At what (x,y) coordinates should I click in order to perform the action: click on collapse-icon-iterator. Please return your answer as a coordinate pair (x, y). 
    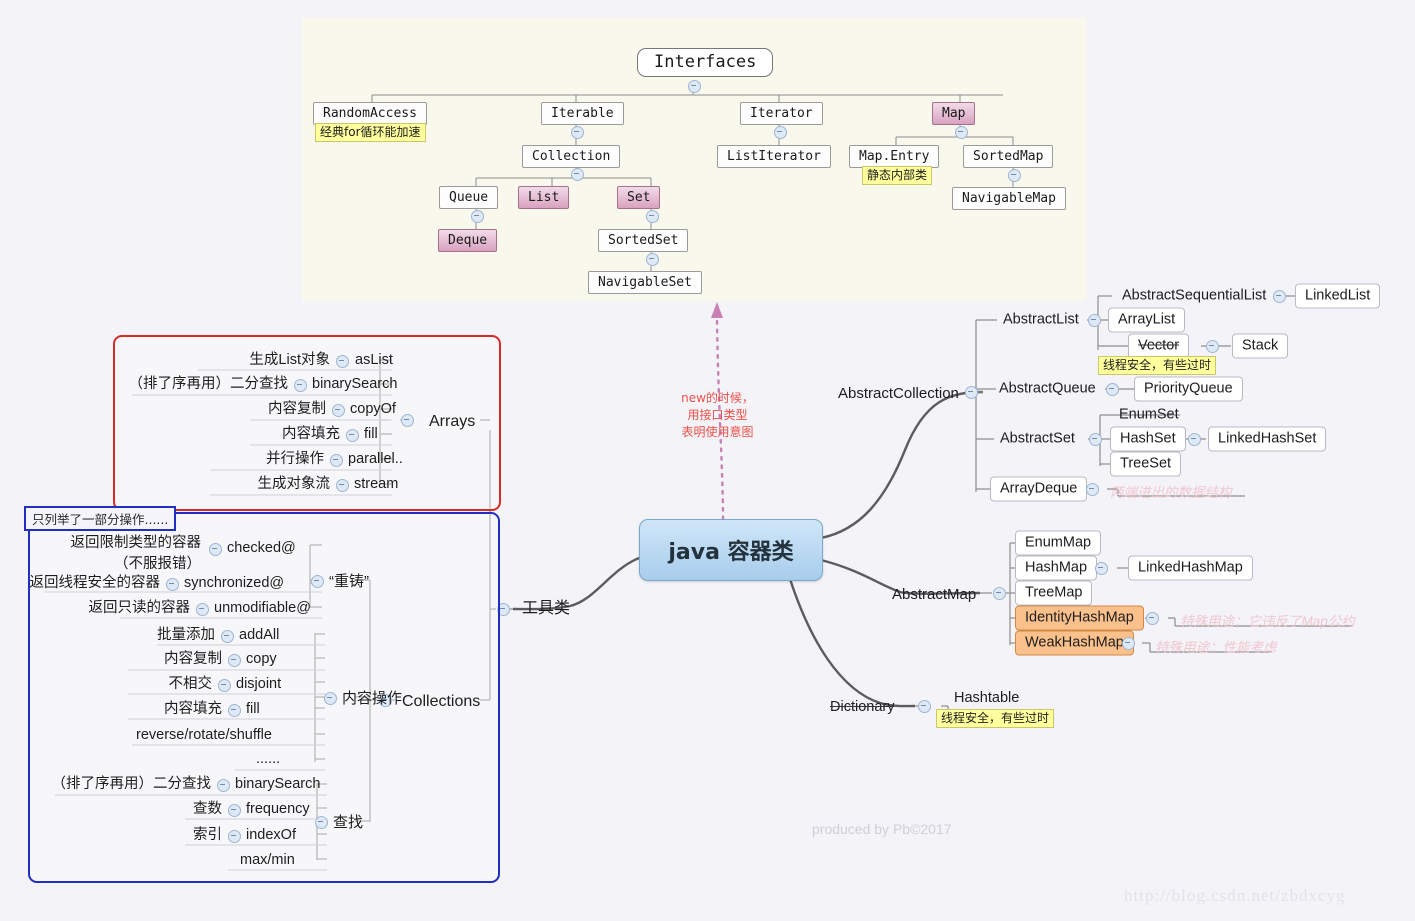
    Looking at the image, I should click on (780, 132).